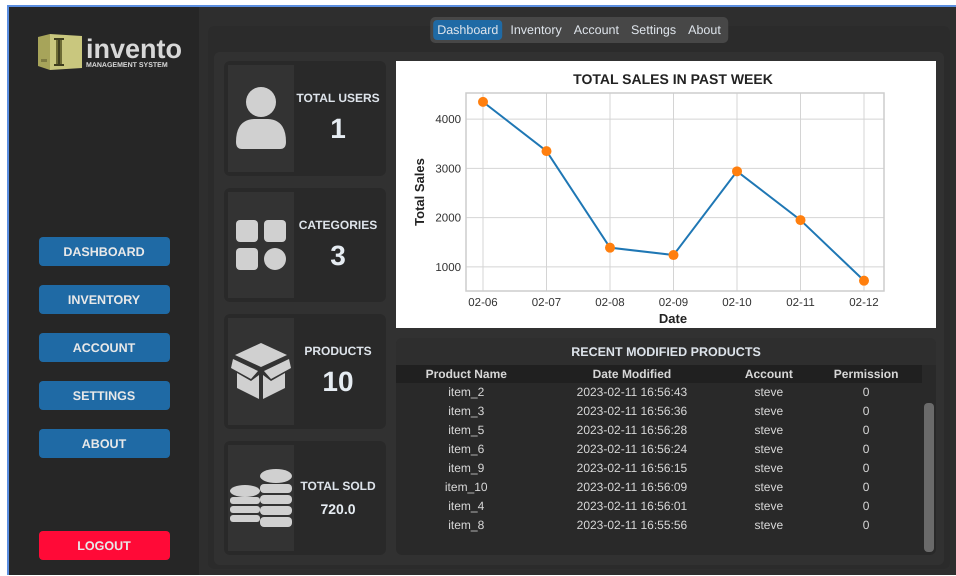 The height and width of the screenshot is (576, 956). Describe the element at coordinates (261, 371) in the screenshot. I see `open-box-icon` at that location.